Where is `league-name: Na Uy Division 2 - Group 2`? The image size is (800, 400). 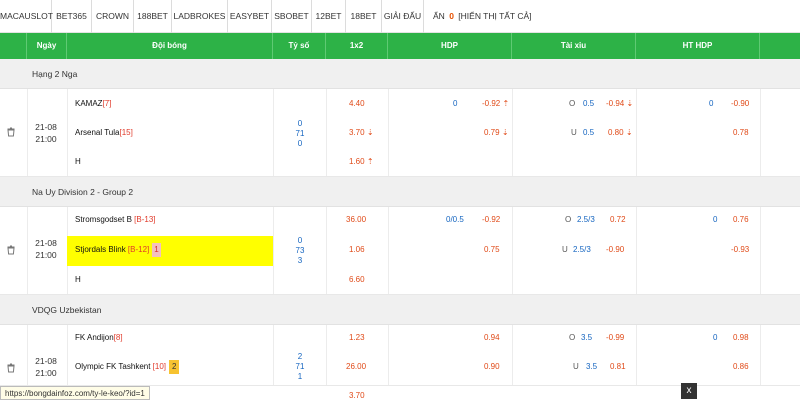
league-name: Na Uy Division 2 - Group 2 is located at coordinates (83, 192).